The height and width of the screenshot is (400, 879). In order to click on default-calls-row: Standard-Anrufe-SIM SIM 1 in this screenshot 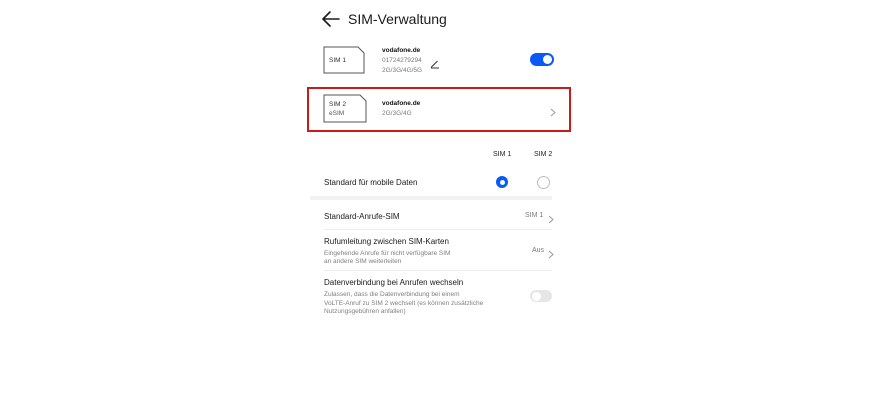, I will do `click(433, 215)`.